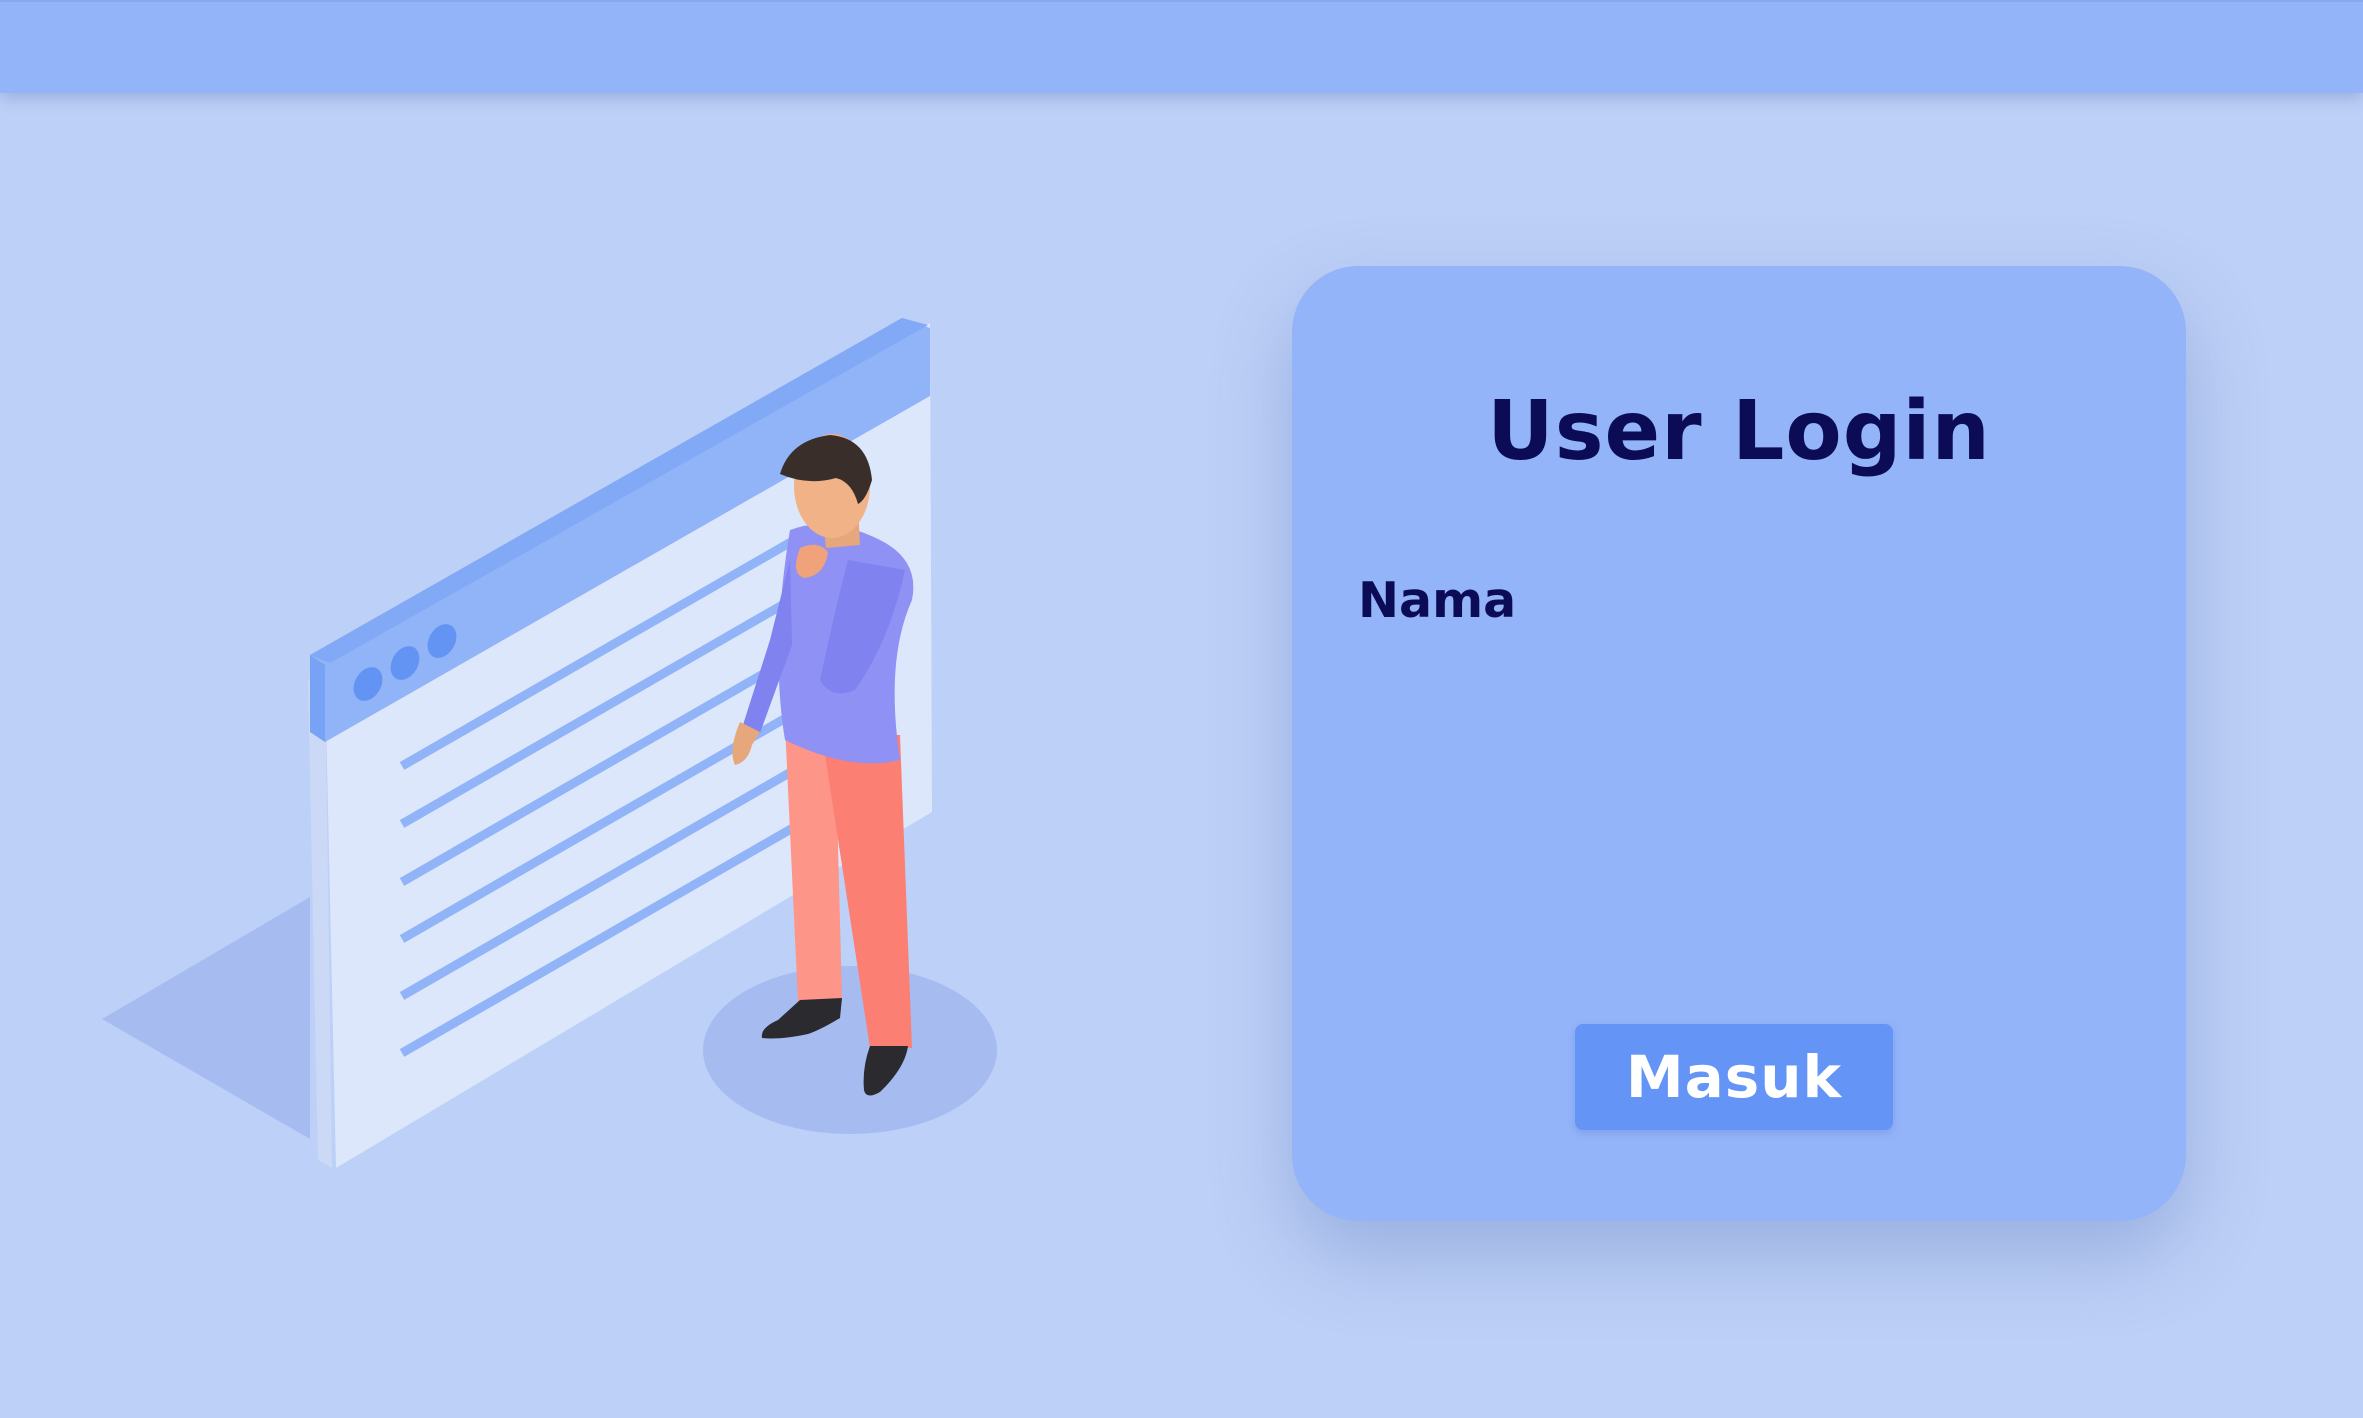 The width and height of the screenshot is (2363, 1418). I want to click on person-floor-circle, so click(850, 1050).